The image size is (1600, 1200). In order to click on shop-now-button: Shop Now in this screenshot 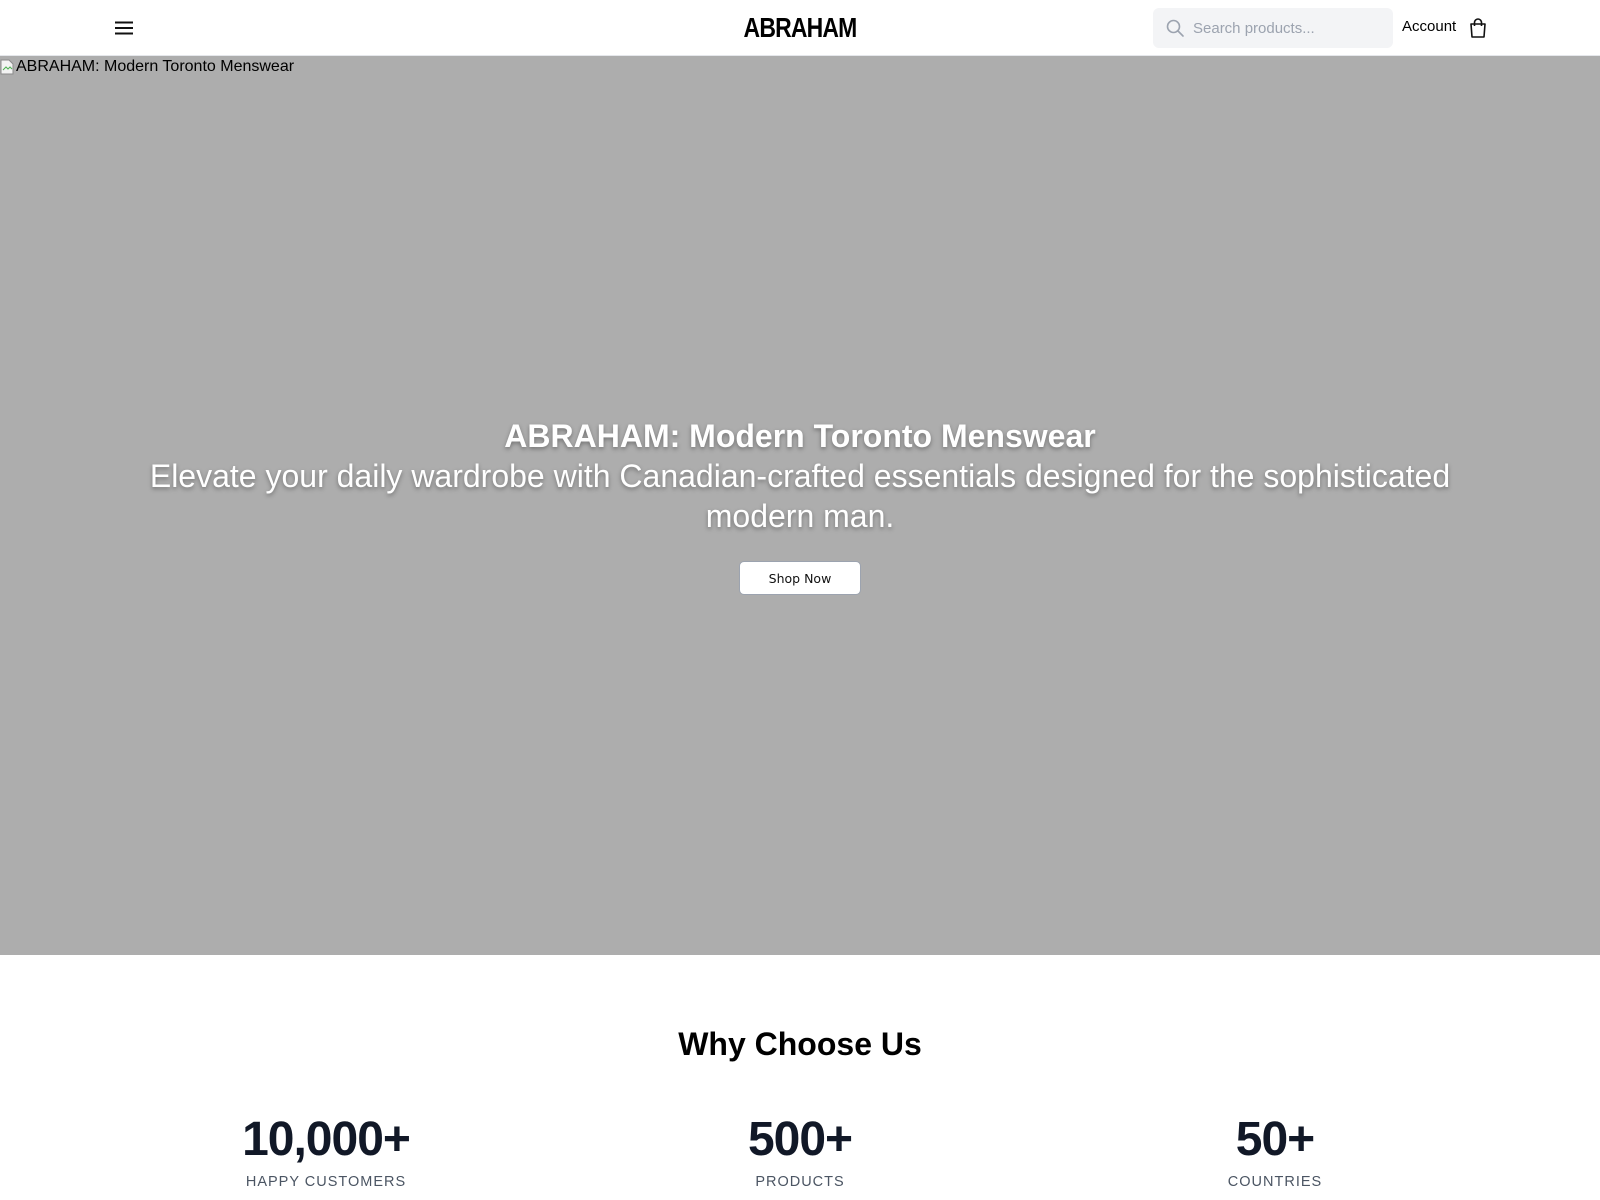, I will do `click(800, 578)`.